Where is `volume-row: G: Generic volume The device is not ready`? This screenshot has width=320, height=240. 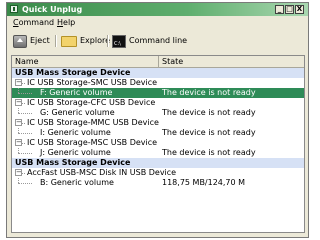
volume-row: G: Generic volume The device is not ready is located at coordinates (158, 113).